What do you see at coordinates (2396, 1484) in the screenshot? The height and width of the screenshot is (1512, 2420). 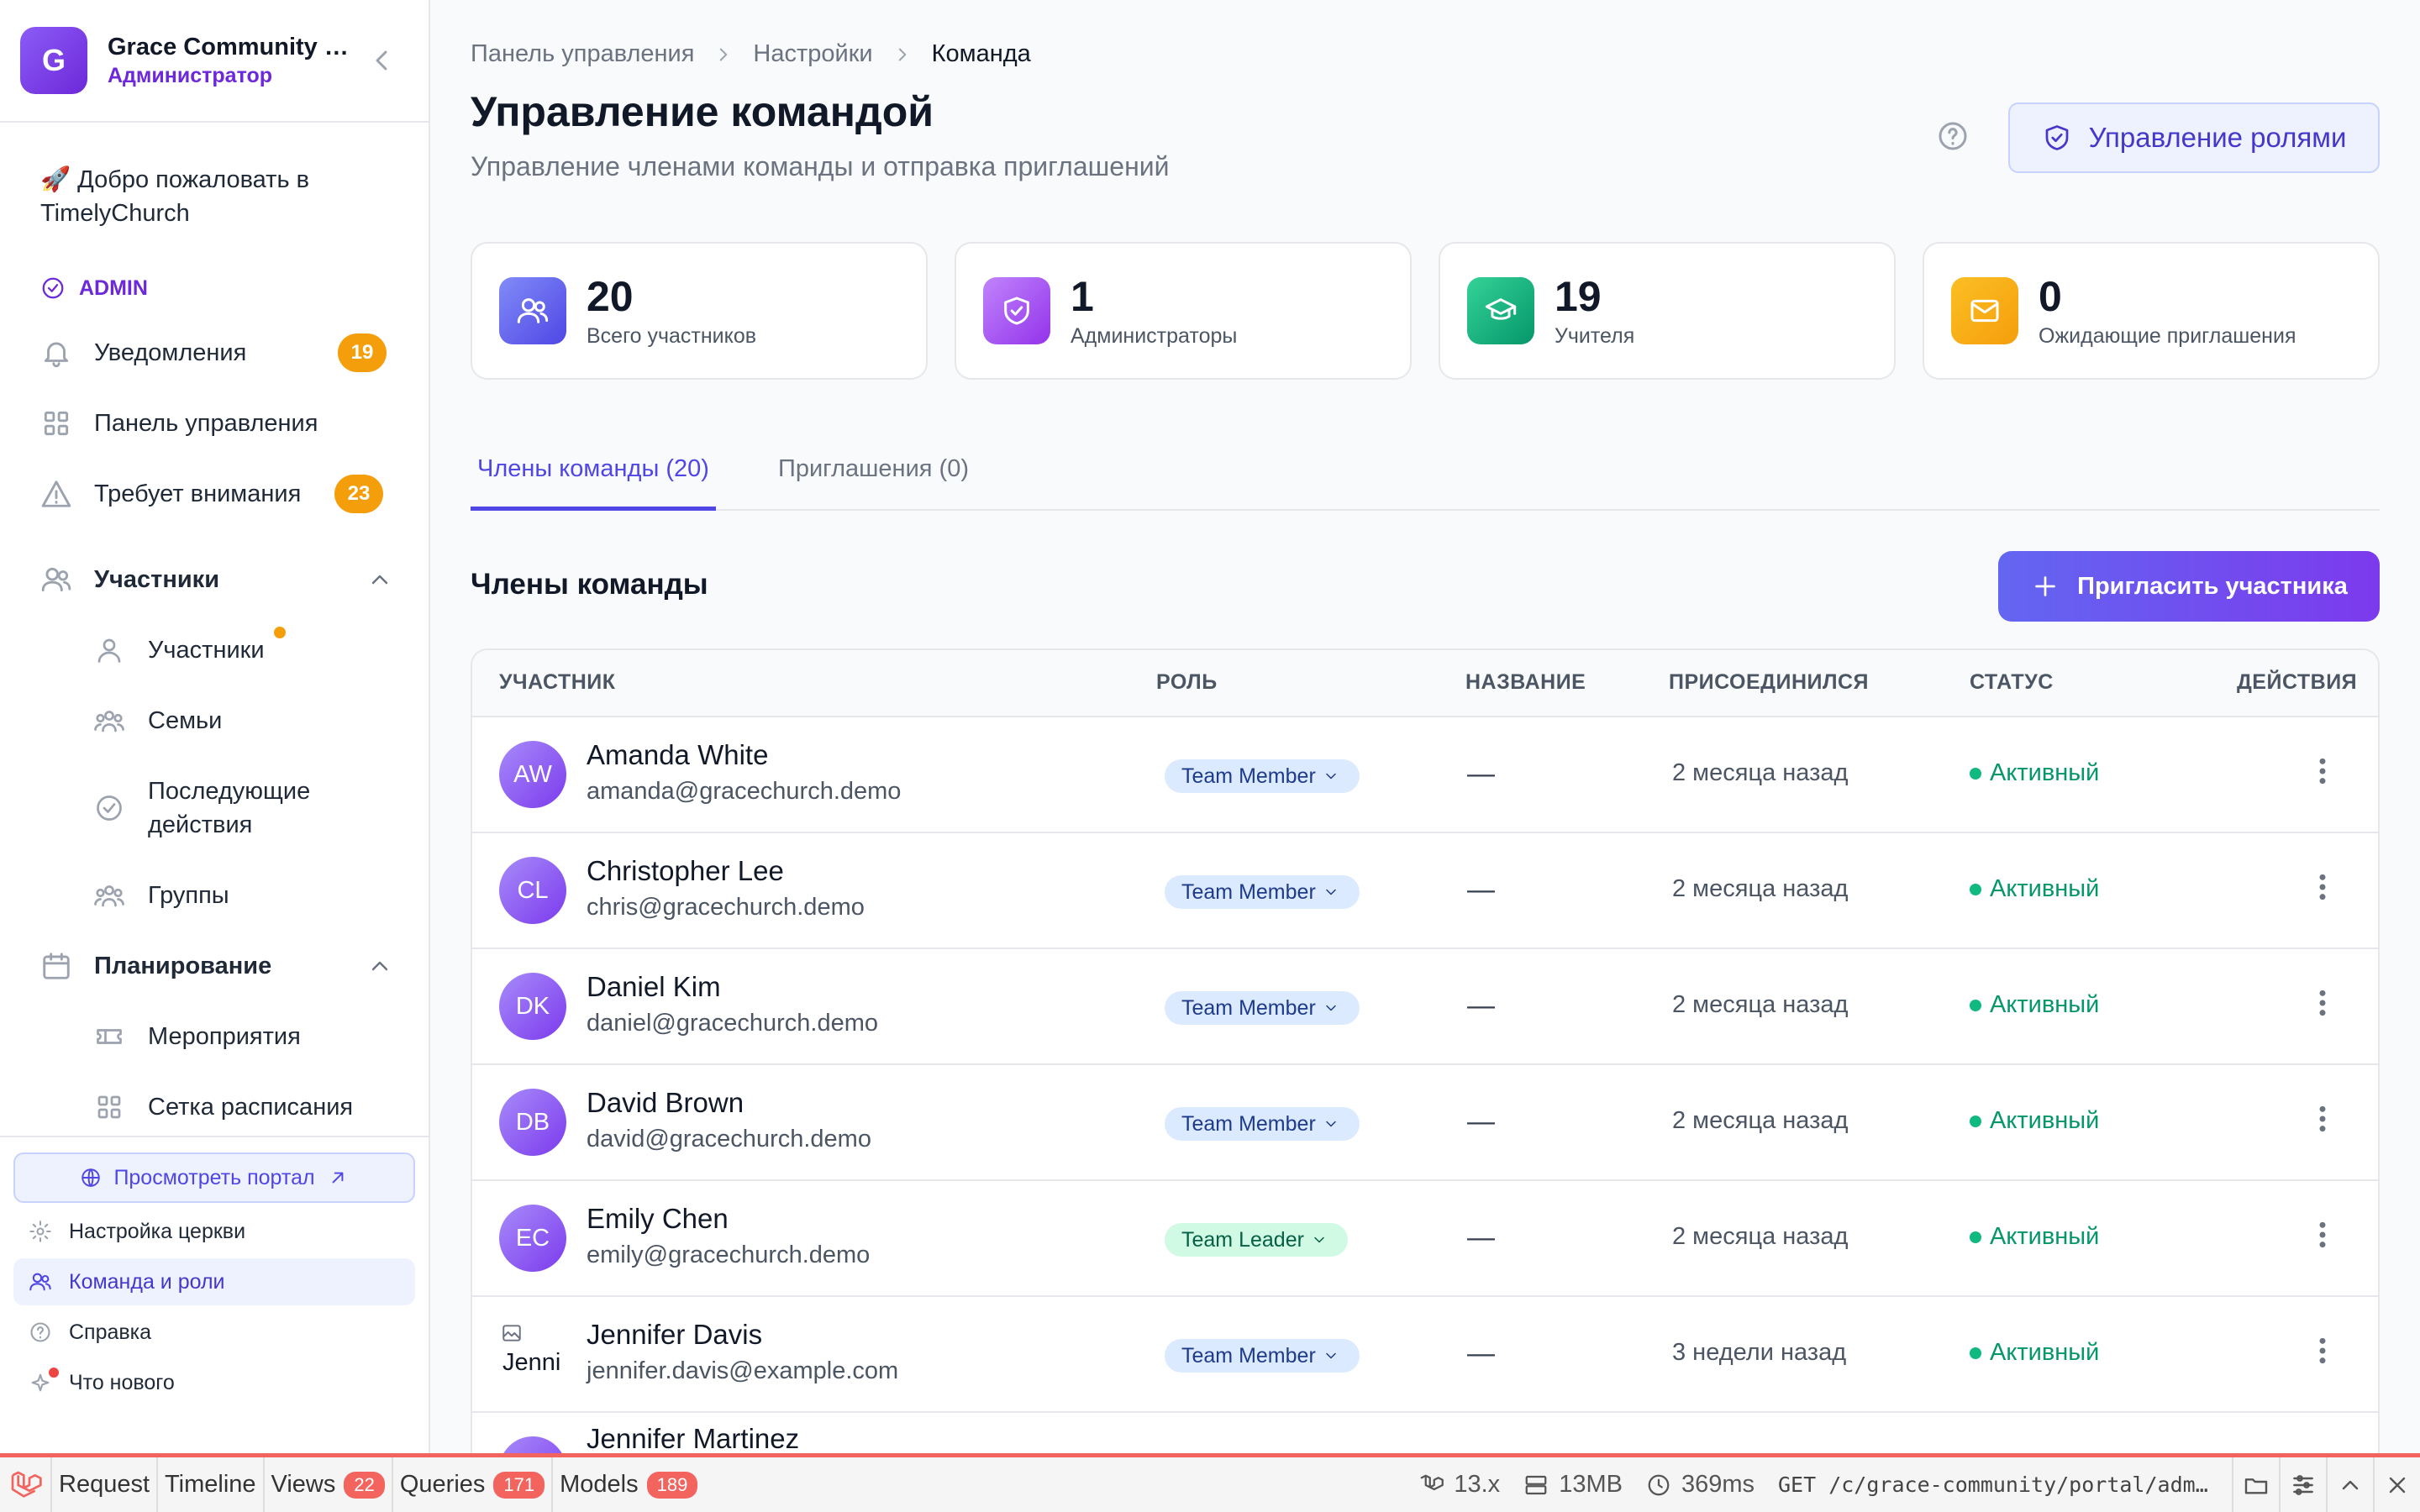 I see `debug-close-button` at bounding box center [2396, 1484].